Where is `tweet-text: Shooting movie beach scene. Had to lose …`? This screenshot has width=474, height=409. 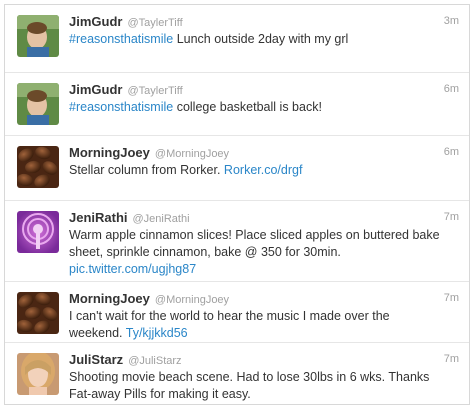
tweet-text: Shooting movie beach scene. Had to lose … is located at coordinates (255, 386).